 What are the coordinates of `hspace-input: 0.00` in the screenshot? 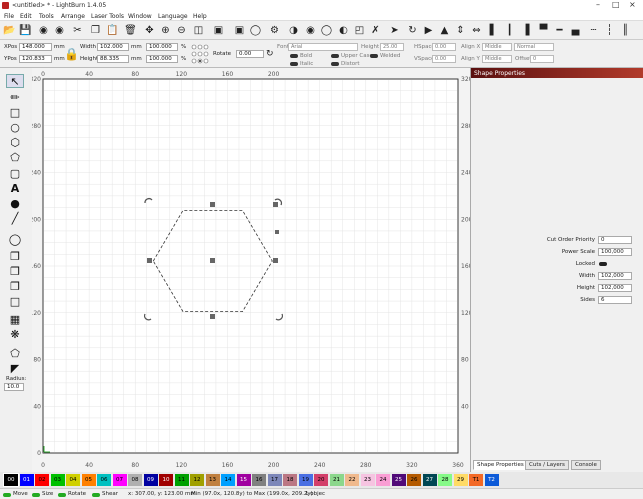 It's located at (444, 47).